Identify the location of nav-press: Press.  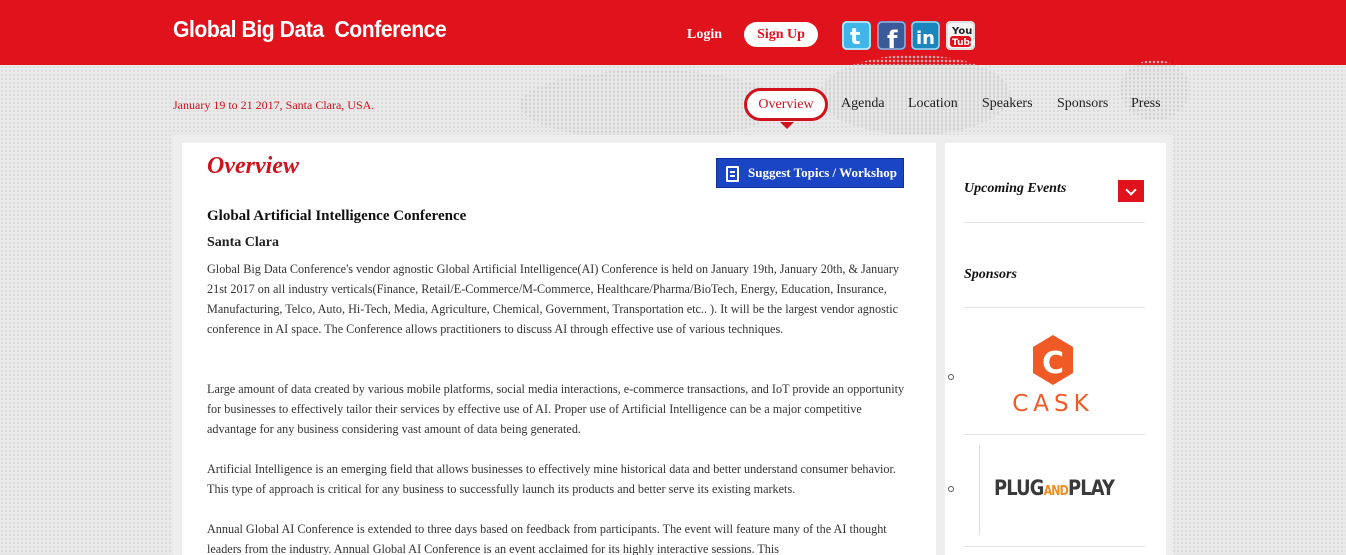
(1146, 104).